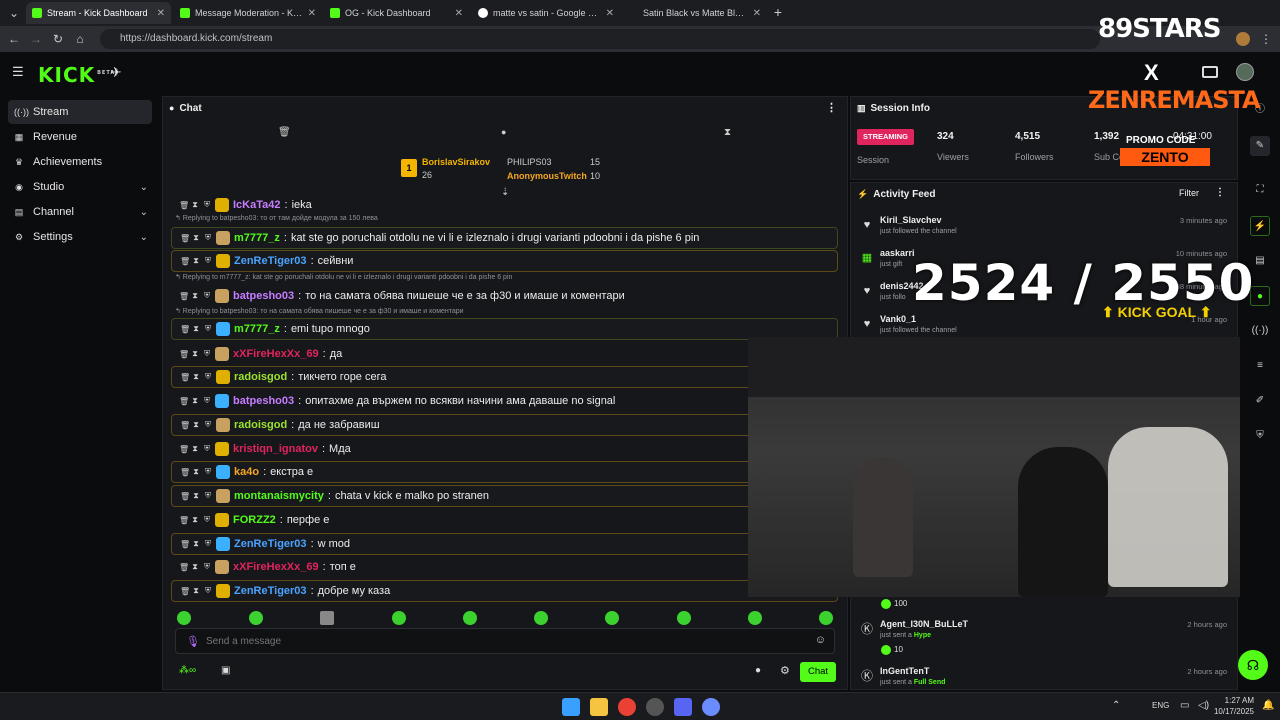 The image size is (1280, 720). I want to click on discord-icon, so click(683, 707).